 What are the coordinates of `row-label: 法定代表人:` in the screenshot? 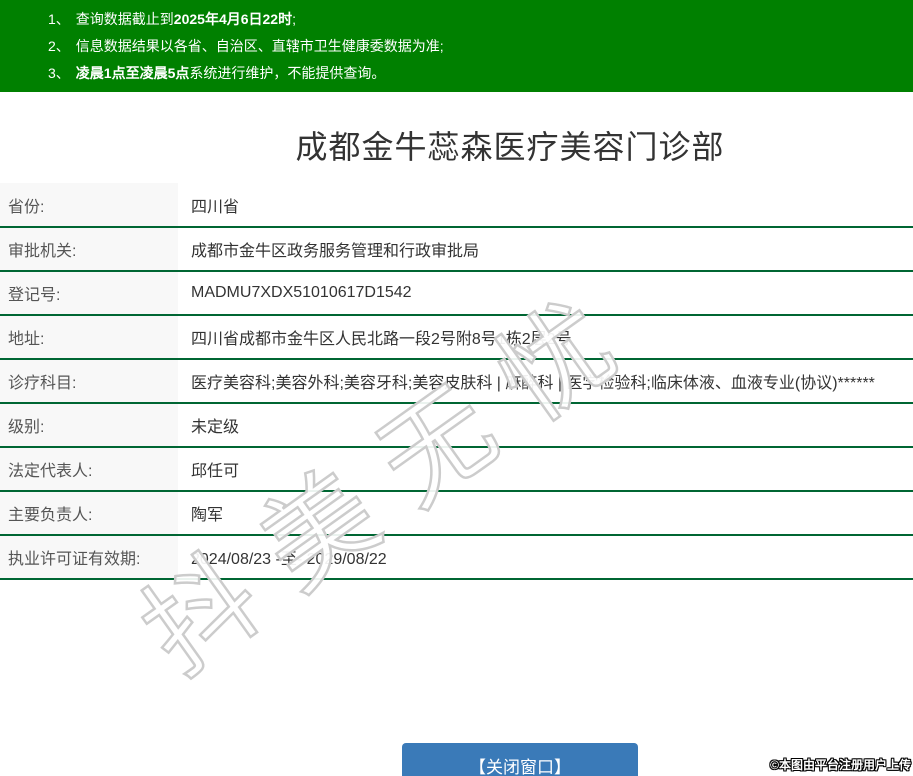 It's located at (89, 469).